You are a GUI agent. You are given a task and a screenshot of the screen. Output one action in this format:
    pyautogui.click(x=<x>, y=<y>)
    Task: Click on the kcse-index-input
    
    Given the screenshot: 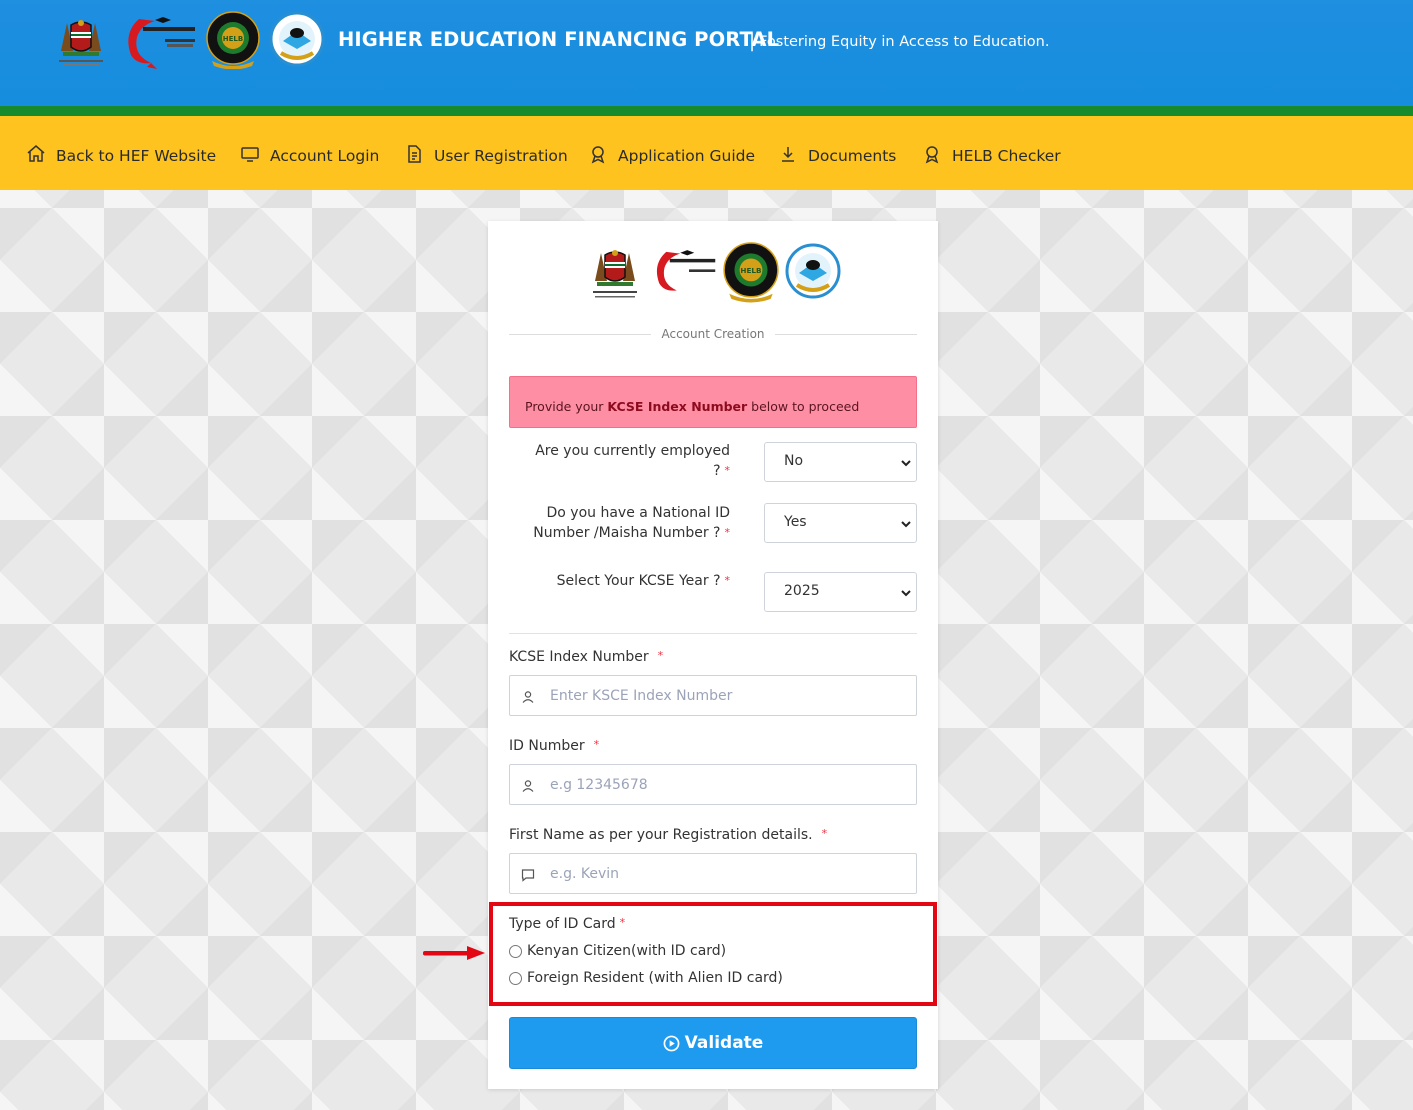 What is the action you would take?
    pyautogui.click(x=725, y=696)
    